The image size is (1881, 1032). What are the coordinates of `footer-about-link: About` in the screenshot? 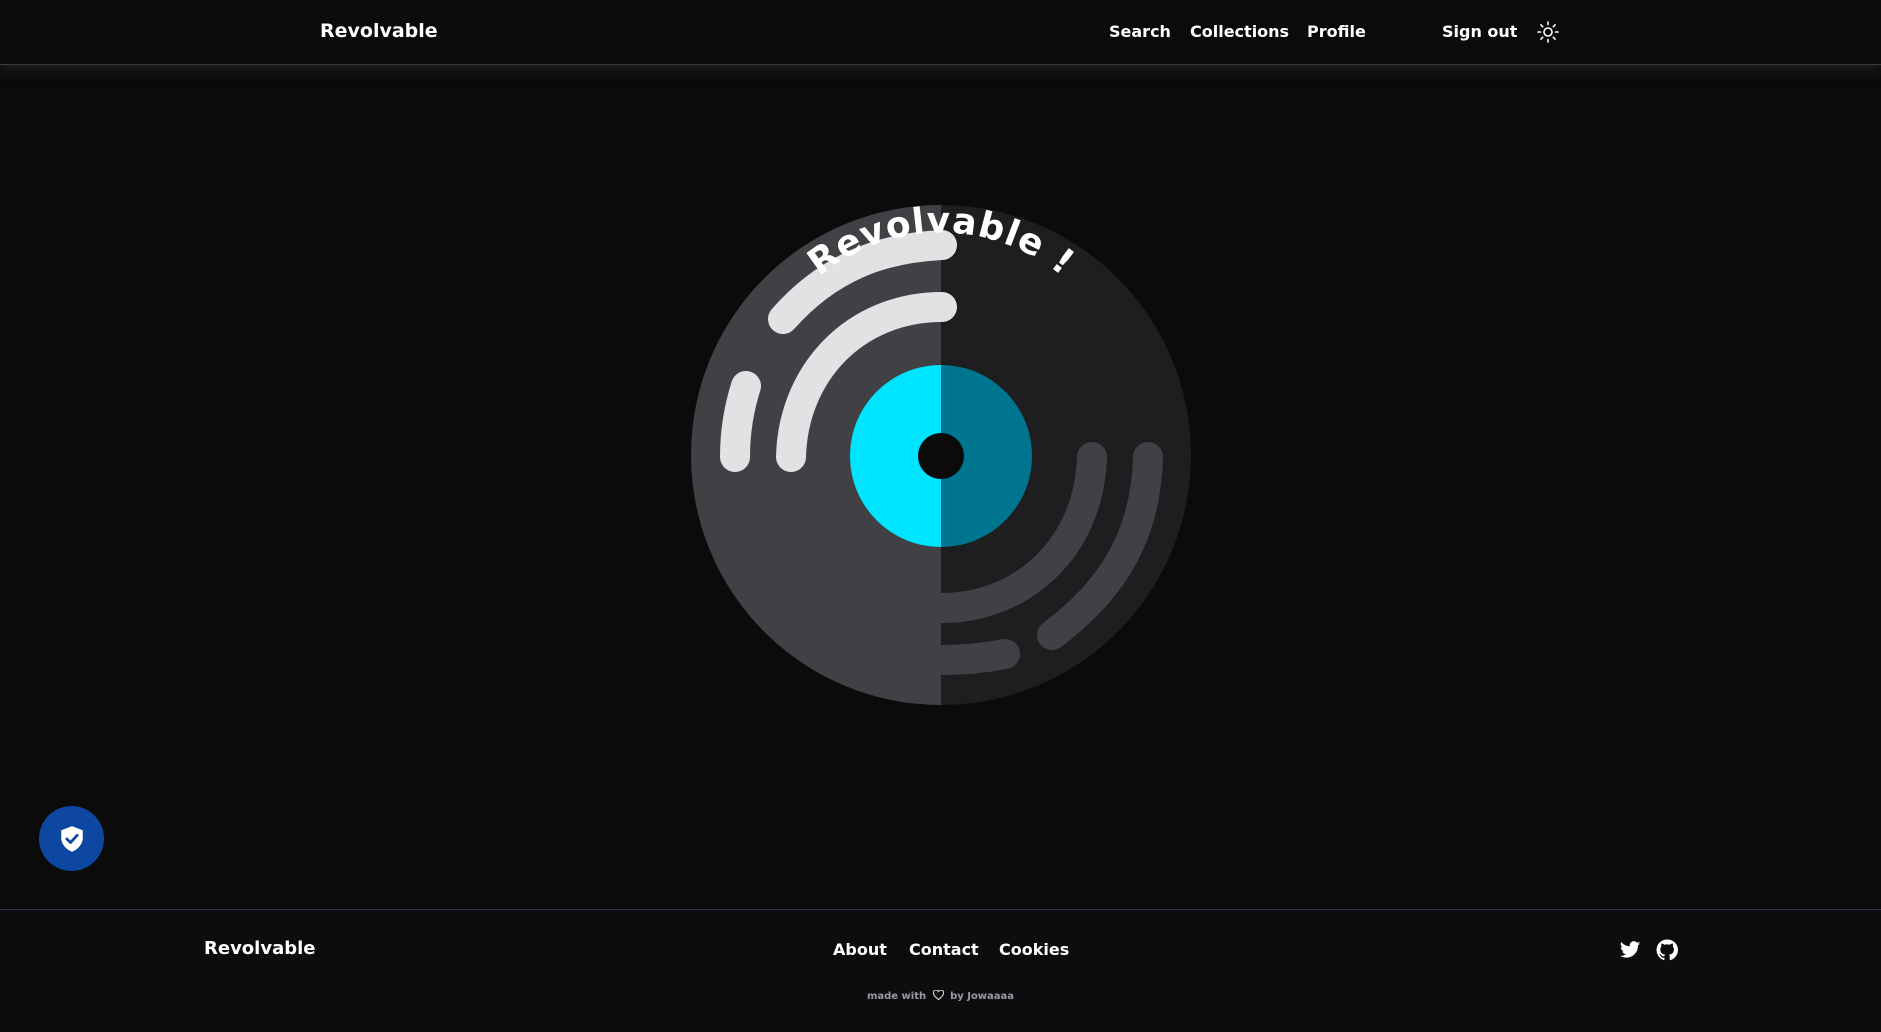 It's located at (860, 949).